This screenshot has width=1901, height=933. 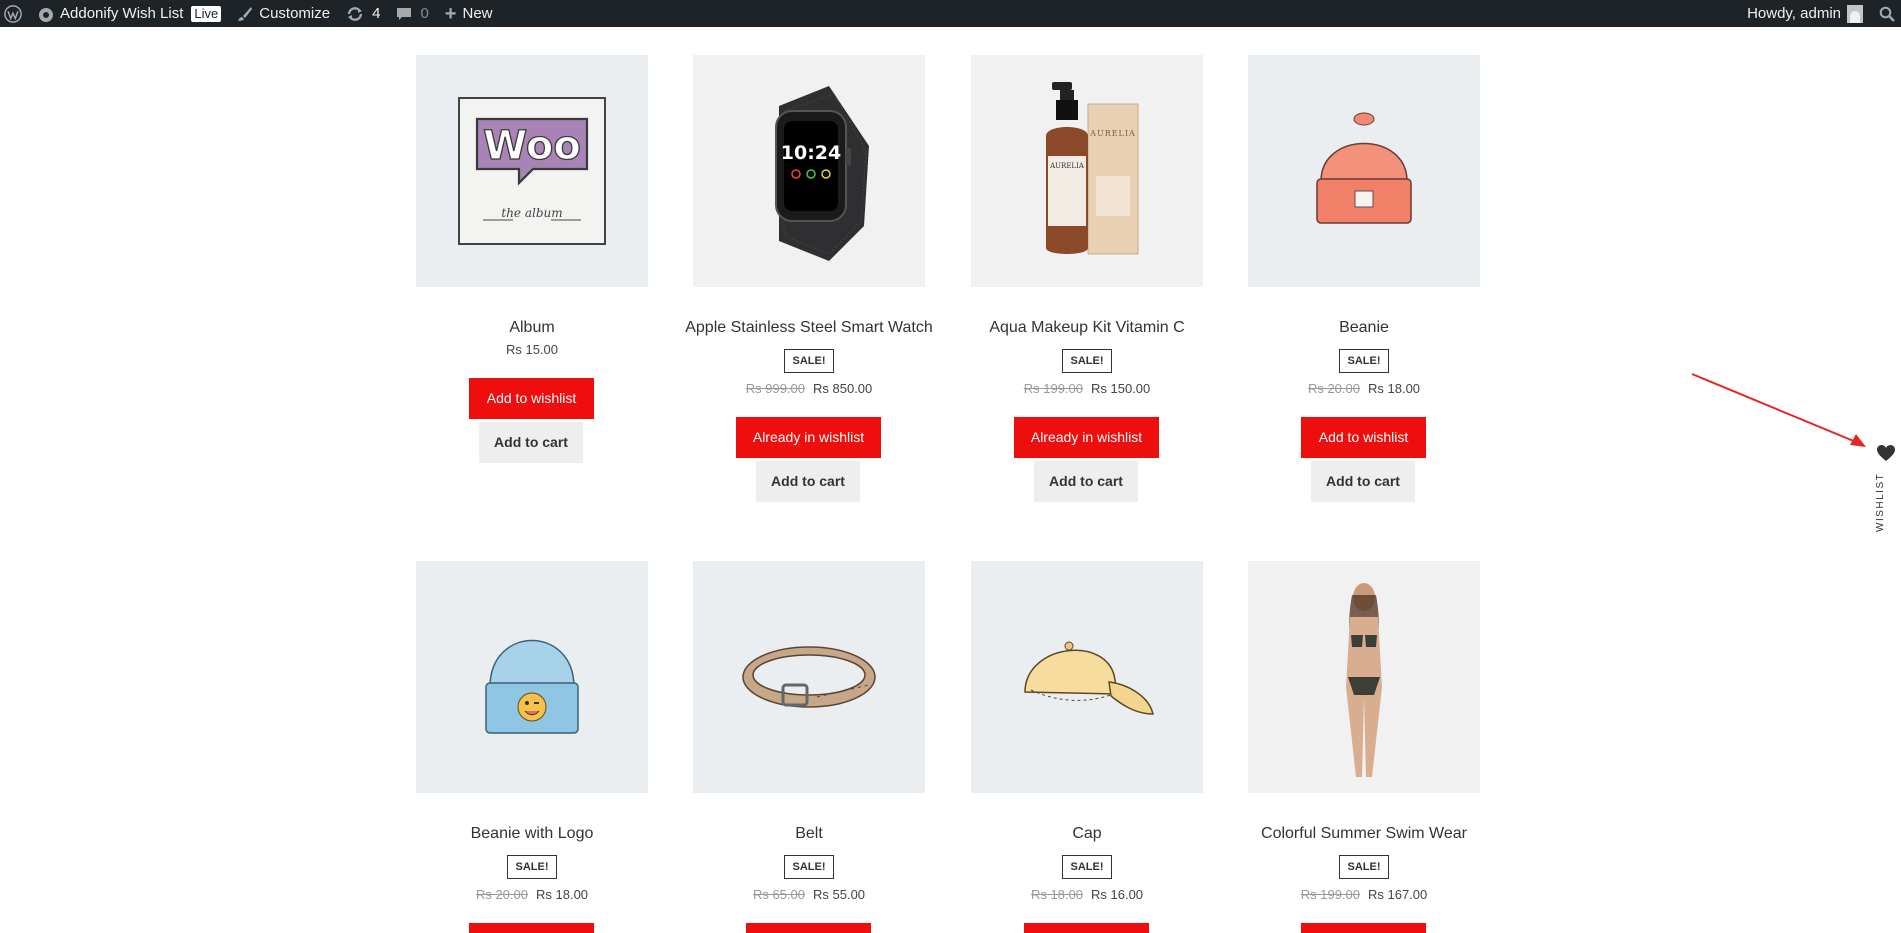 I want to click on album-logo-text: Woo, so click(x=532, y=146).